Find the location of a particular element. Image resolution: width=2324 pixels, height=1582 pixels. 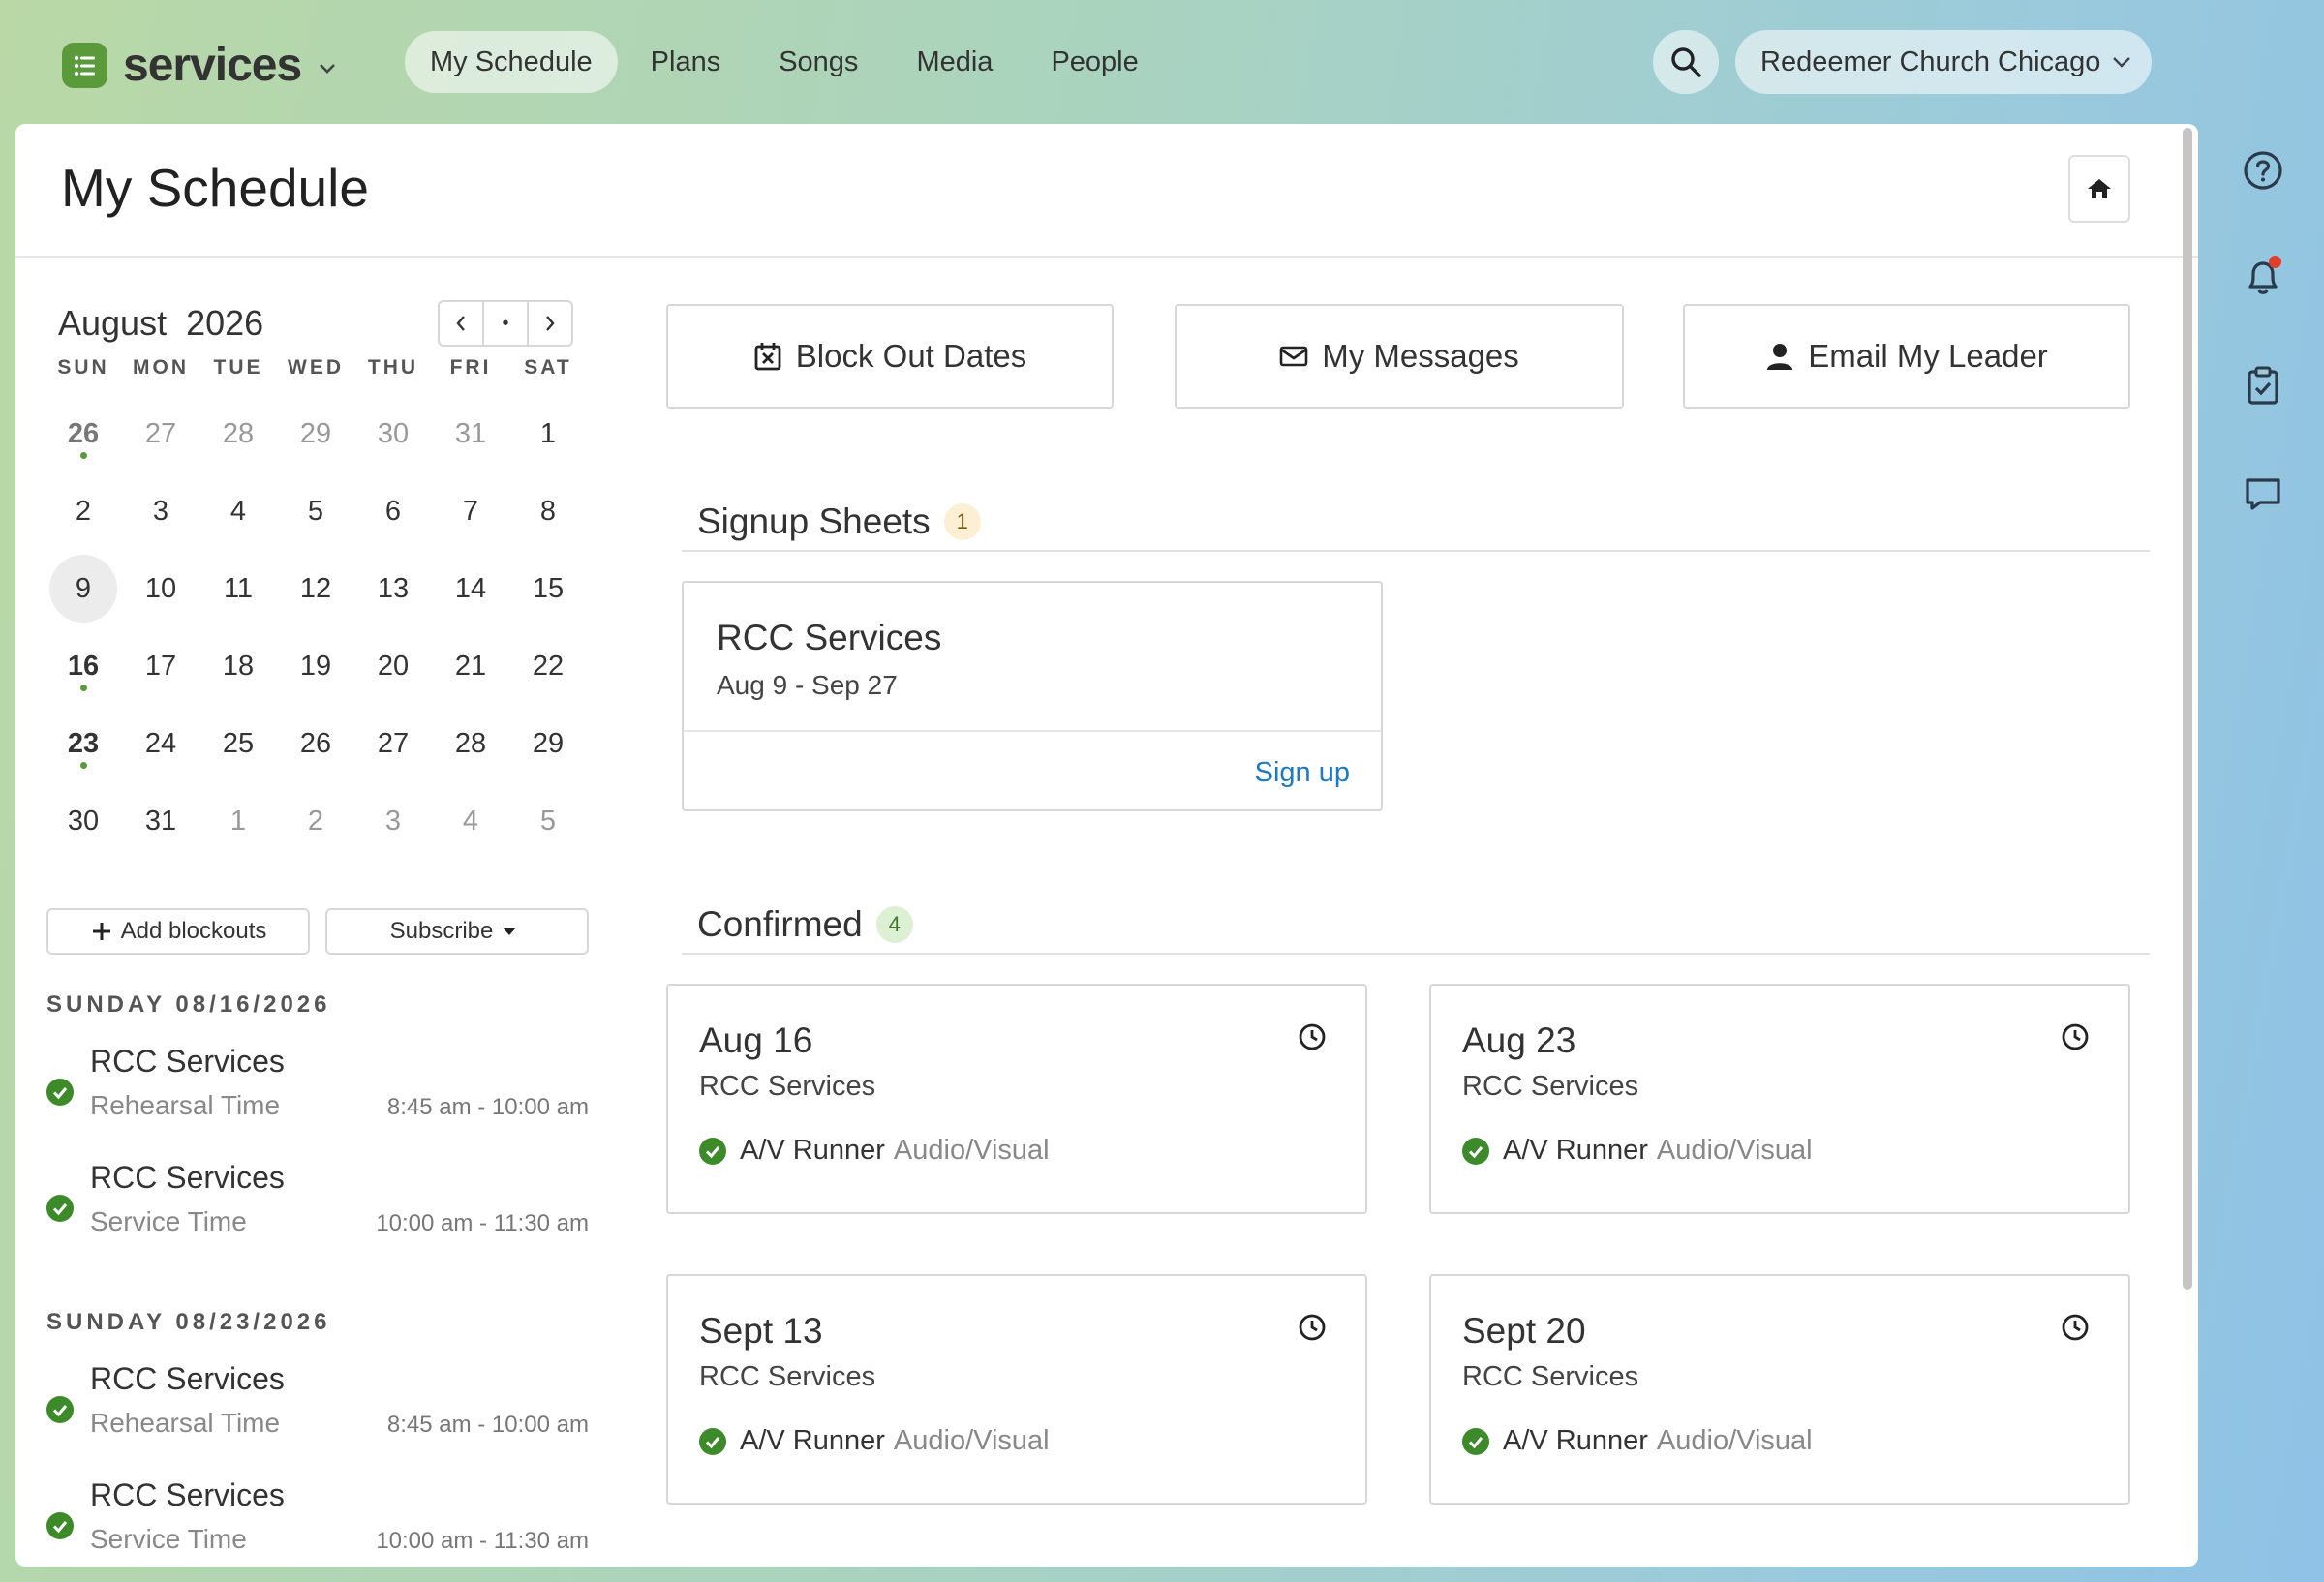

calendar-day-today: 9 is located at coordinates (84, 588).